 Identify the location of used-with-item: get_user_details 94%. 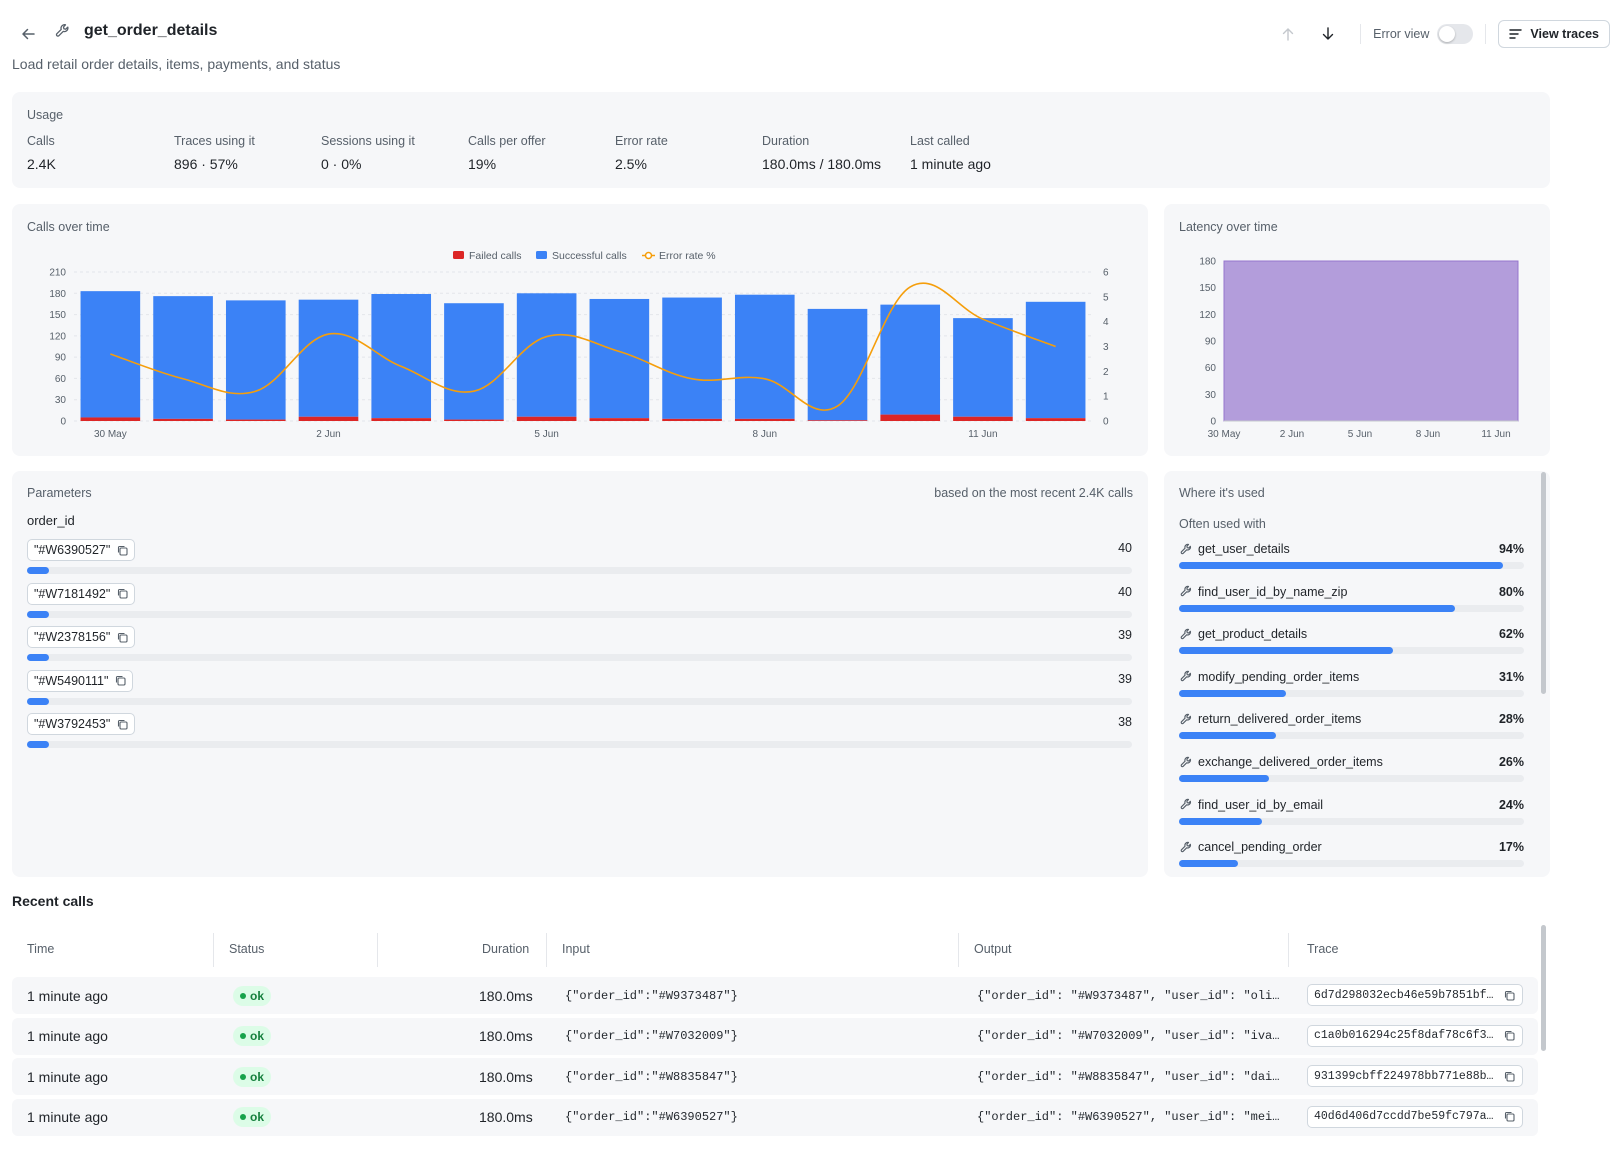
(1351, 562).